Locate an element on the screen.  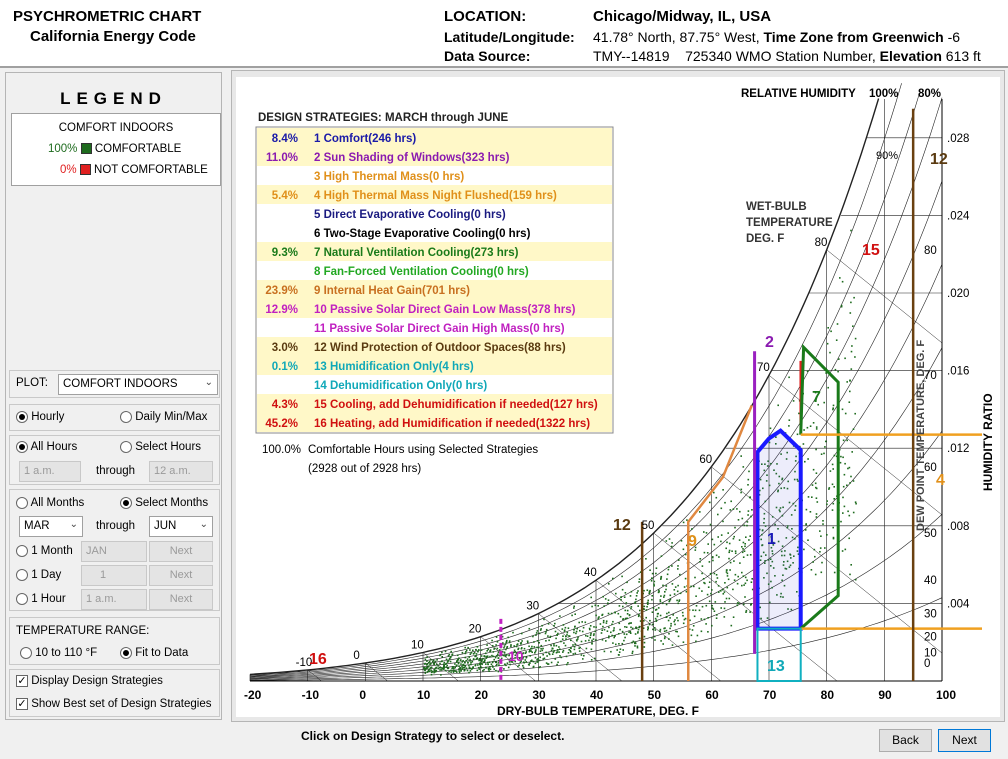
one-month-radio: 1 Month is located at coordinates (44, 551).